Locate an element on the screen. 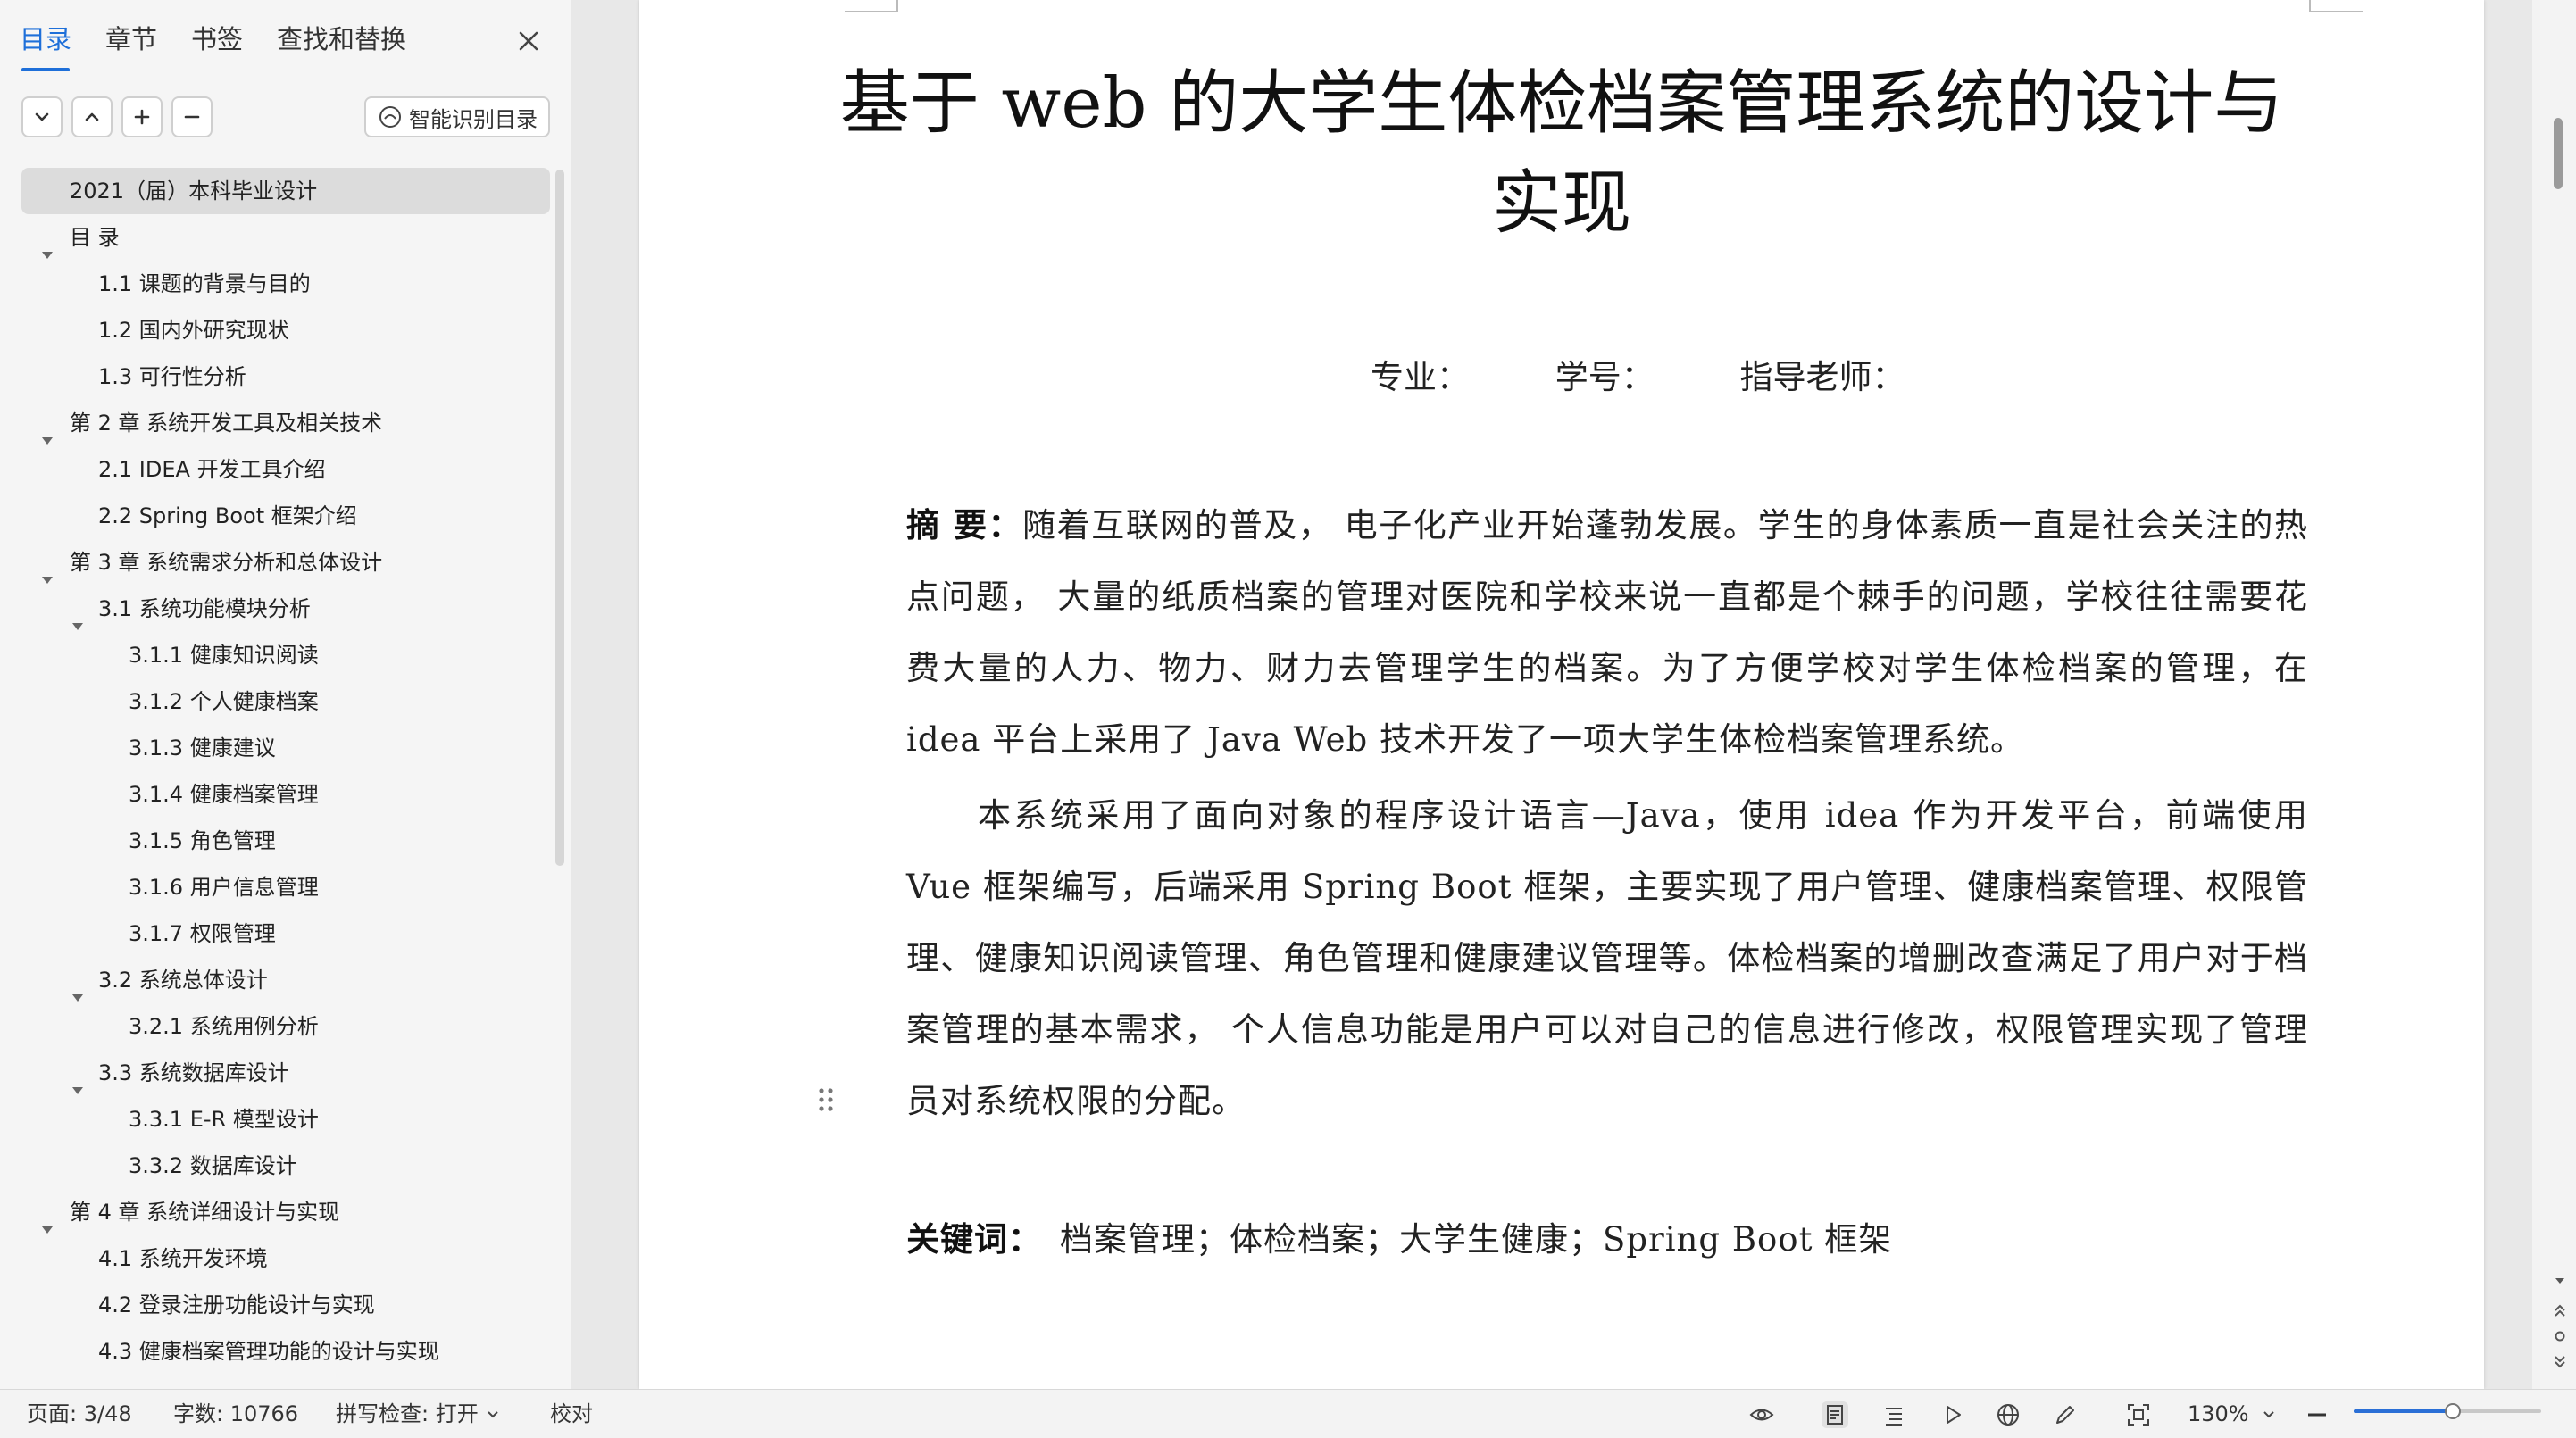 The image size is (2576, 1438). status-bar: 页面: 3/48 字数: 10766 拼写检查: 打开 校对 130% is located at coordinates (1288, 1413).